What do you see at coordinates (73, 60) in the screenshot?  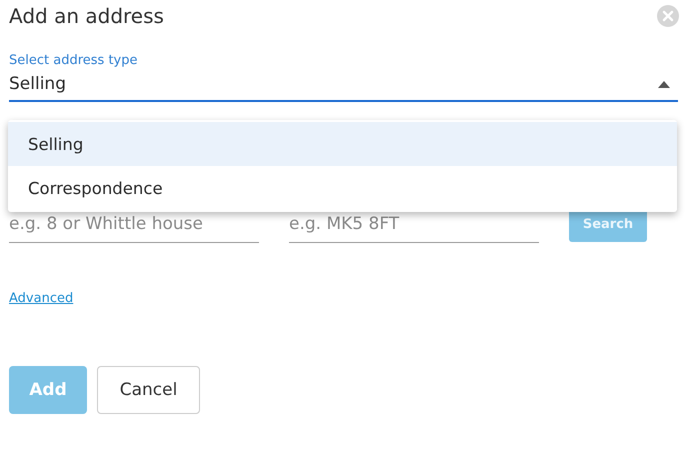 I see `field-label: Select address type` at bounding box center [73, 60].